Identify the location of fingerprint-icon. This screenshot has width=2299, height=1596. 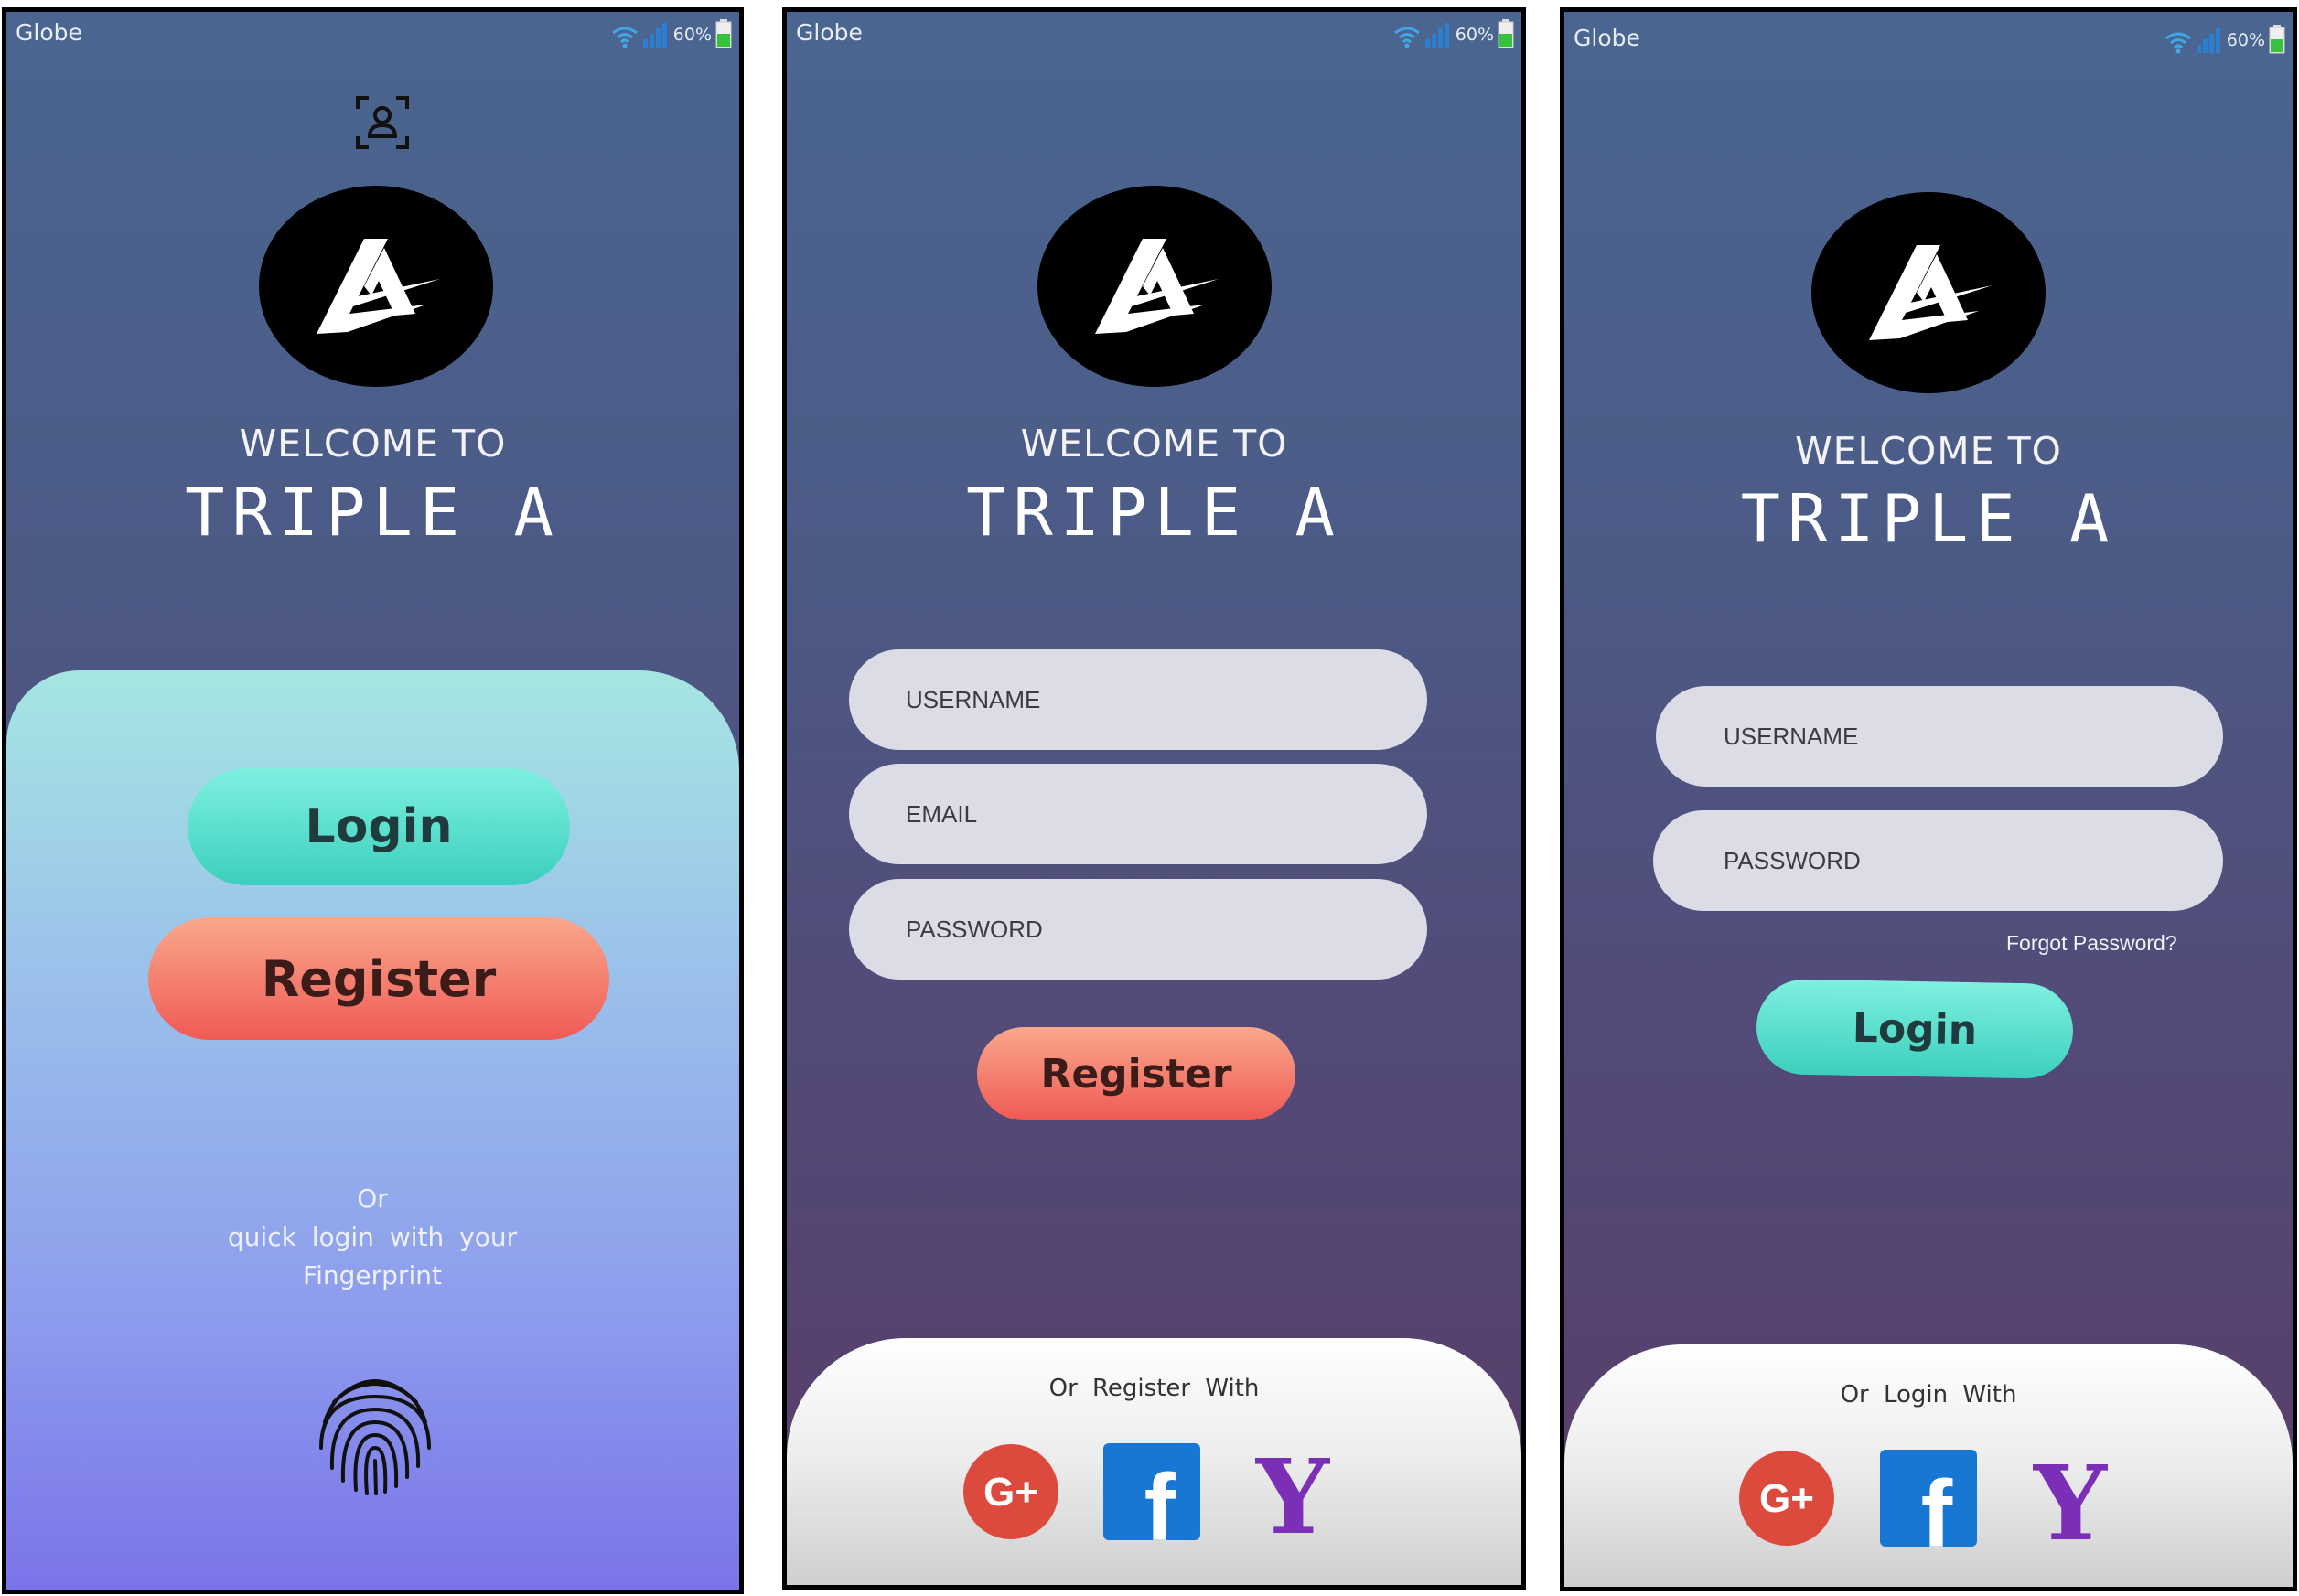
(375, 1432).